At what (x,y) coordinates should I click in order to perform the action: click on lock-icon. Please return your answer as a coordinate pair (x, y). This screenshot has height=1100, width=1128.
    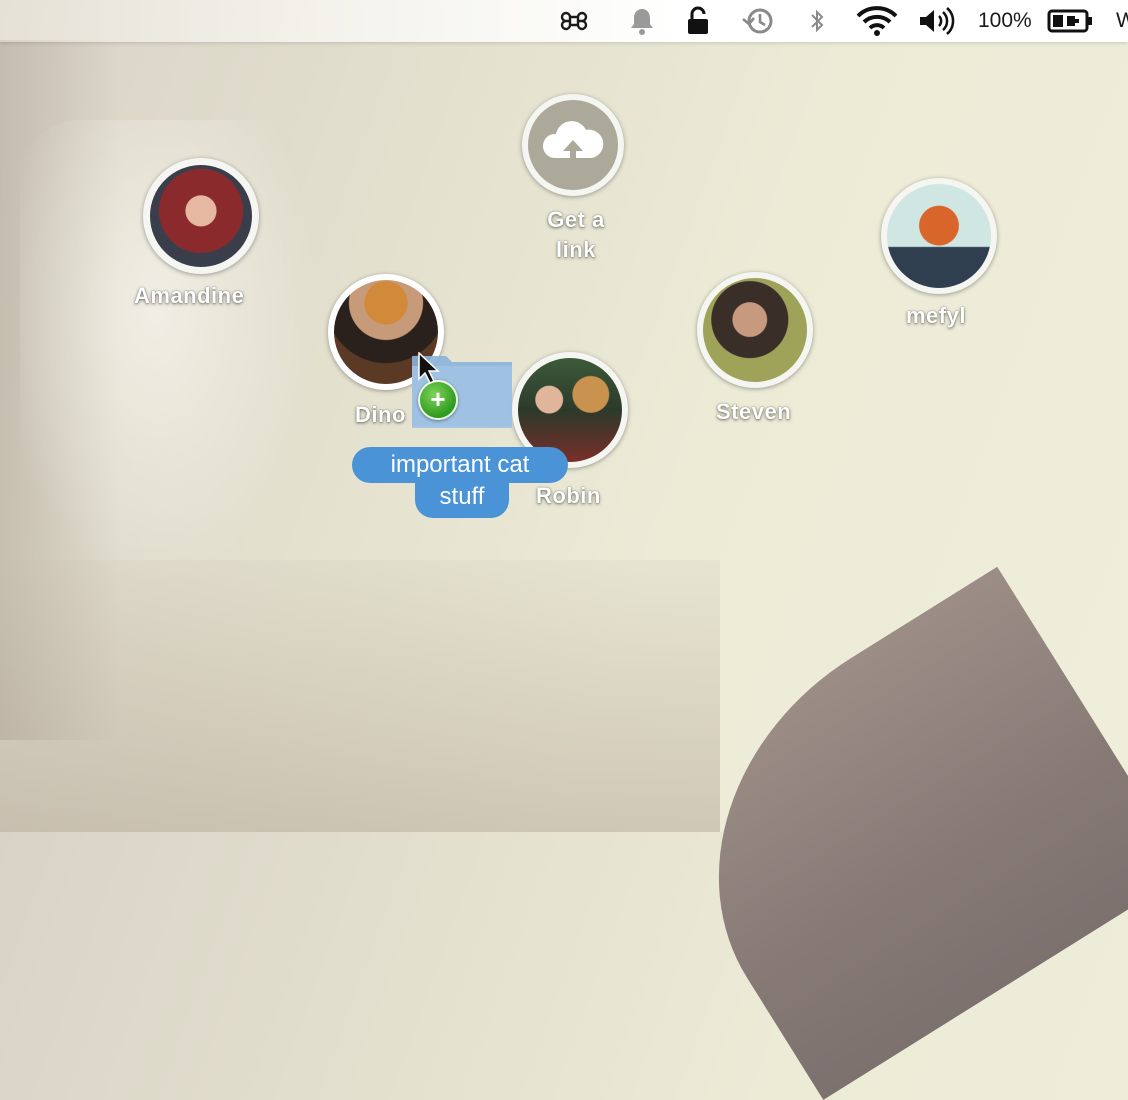
    Looking at the image, I should click on (698, 21).